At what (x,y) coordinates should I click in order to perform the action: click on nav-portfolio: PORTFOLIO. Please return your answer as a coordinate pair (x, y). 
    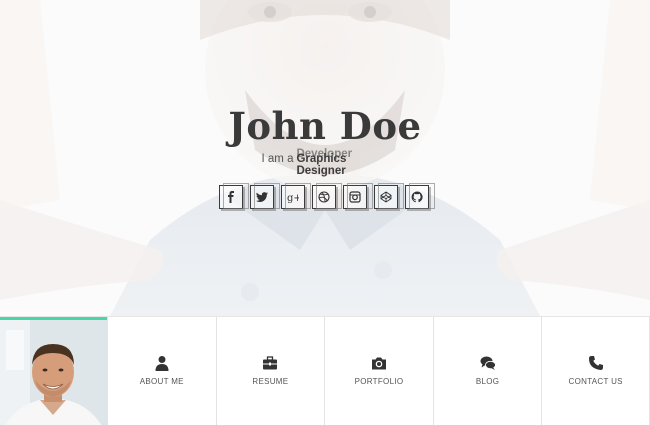
    Looking at the image, I should click on (378, 371).